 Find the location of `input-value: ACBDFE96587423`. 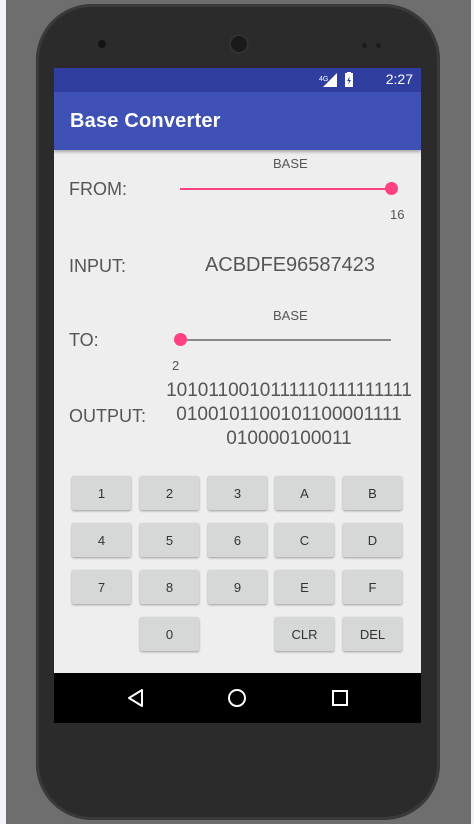

input-value: ACBDFE96587423 is located at coordinates (290, 265).